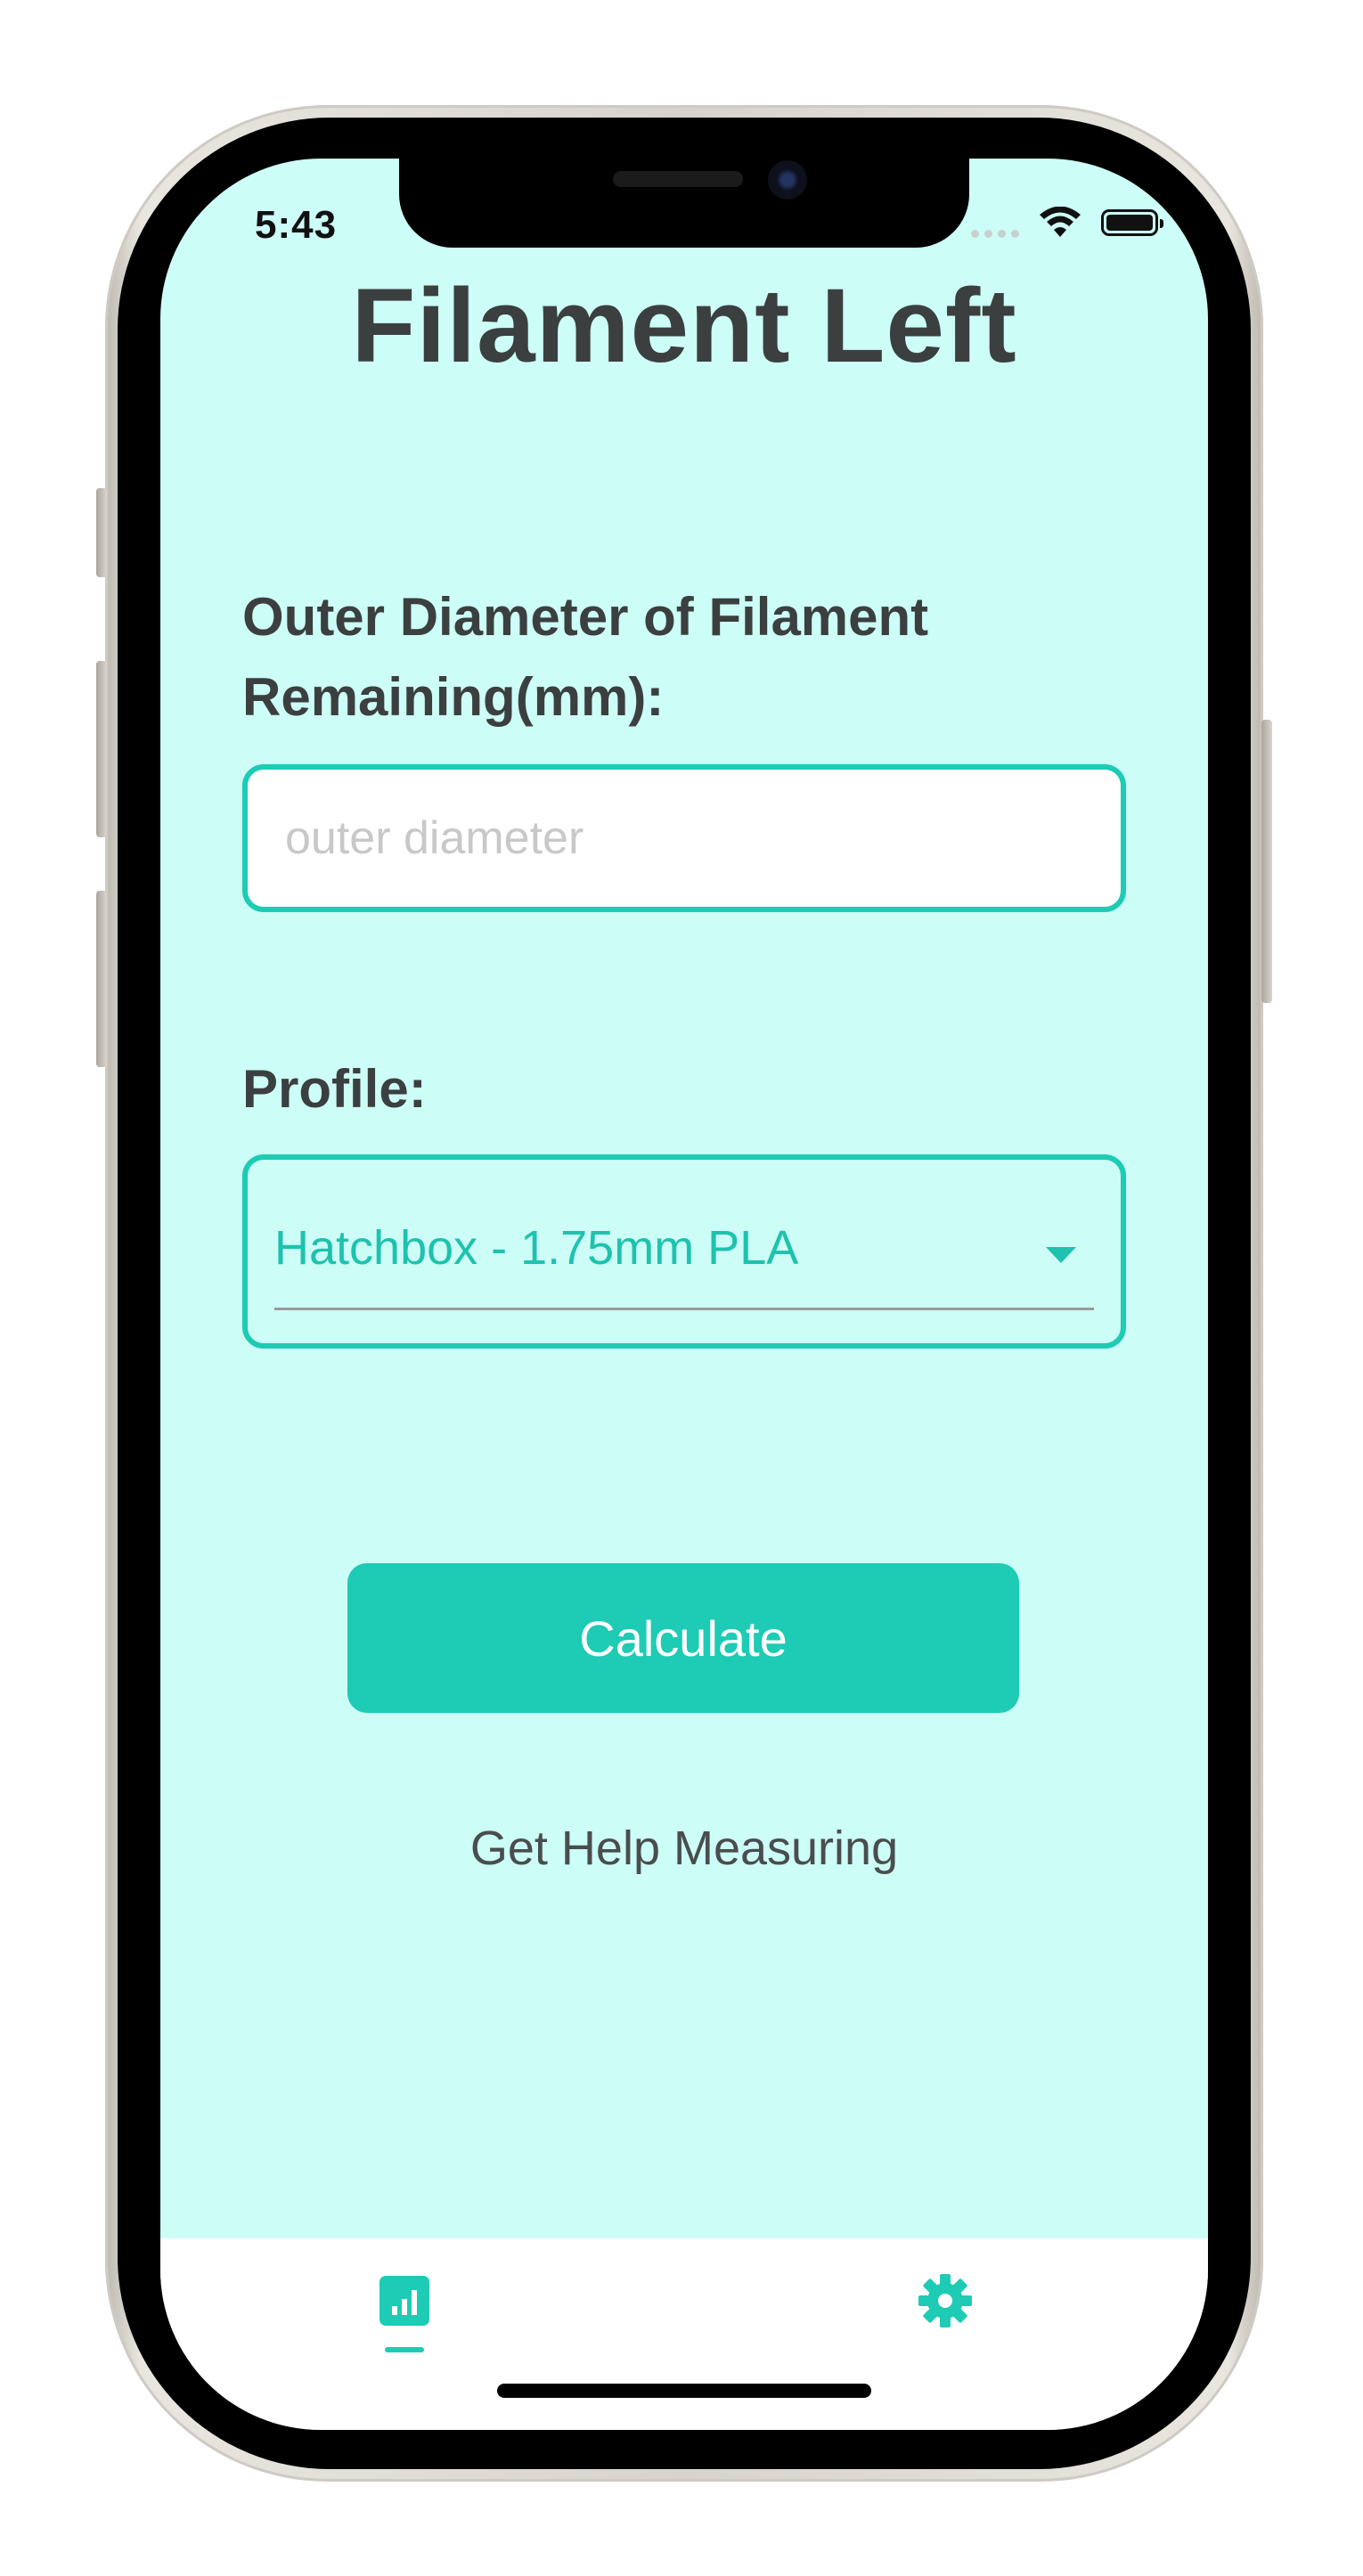 This screenshot has height=2576, width=1363. I want to click on diameter-input, so click(702, 838).